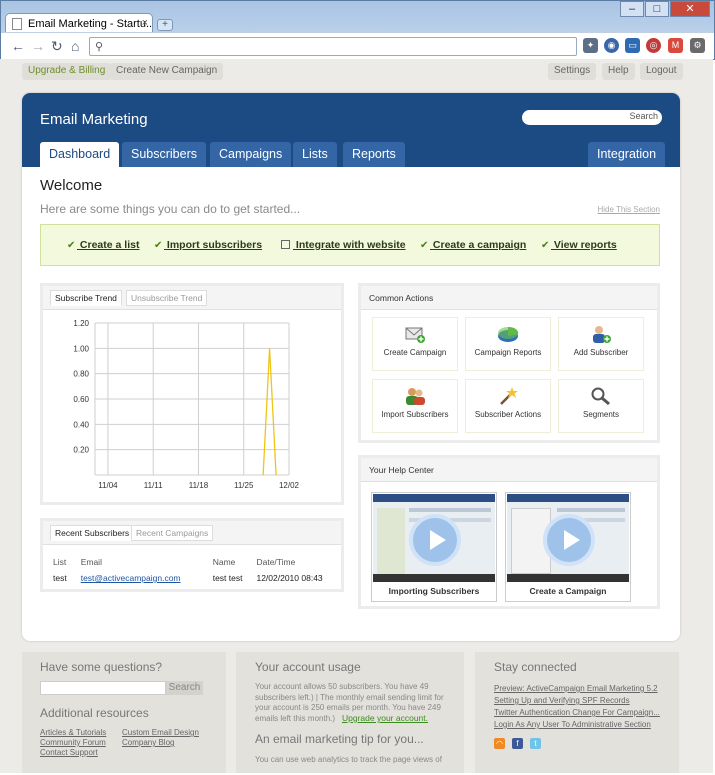 This screenshot has height=775, width=715. What do you see at coordinates (690, 9) in the screenshot?
I see `window-close-button: ✕` at bounding box center [690, 9].